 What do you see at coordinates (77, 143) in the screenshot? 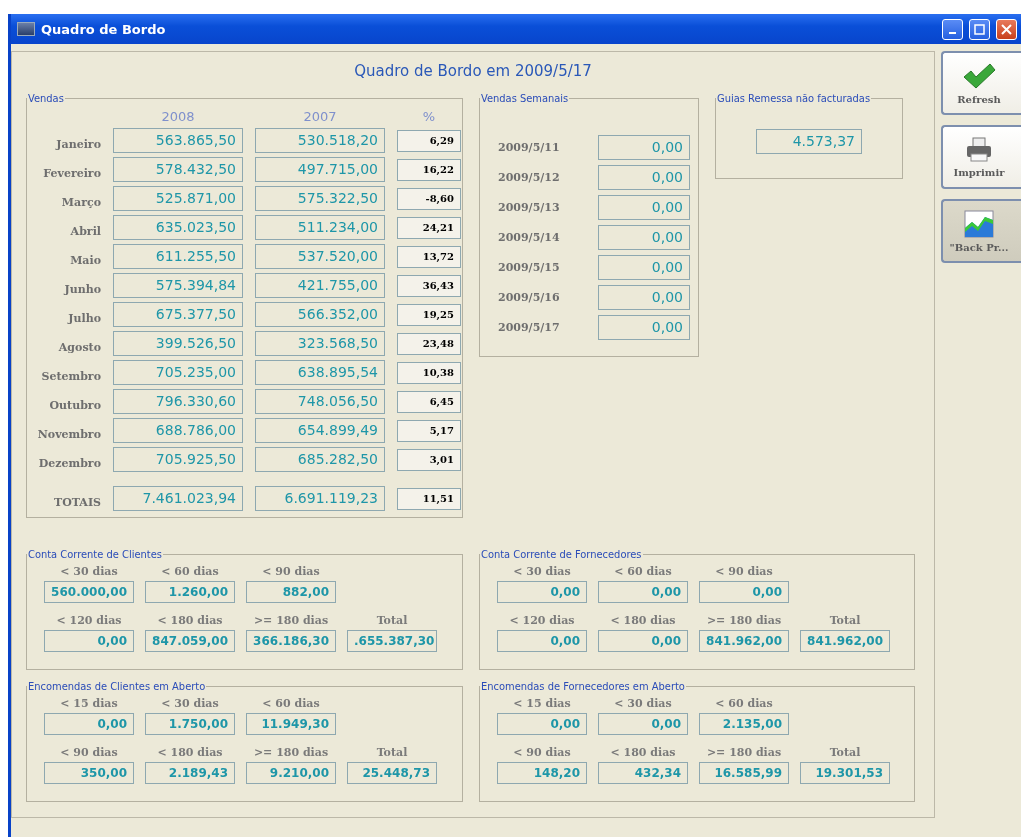
I see `month-label: Janeiro` at bounding box center [77, 143].